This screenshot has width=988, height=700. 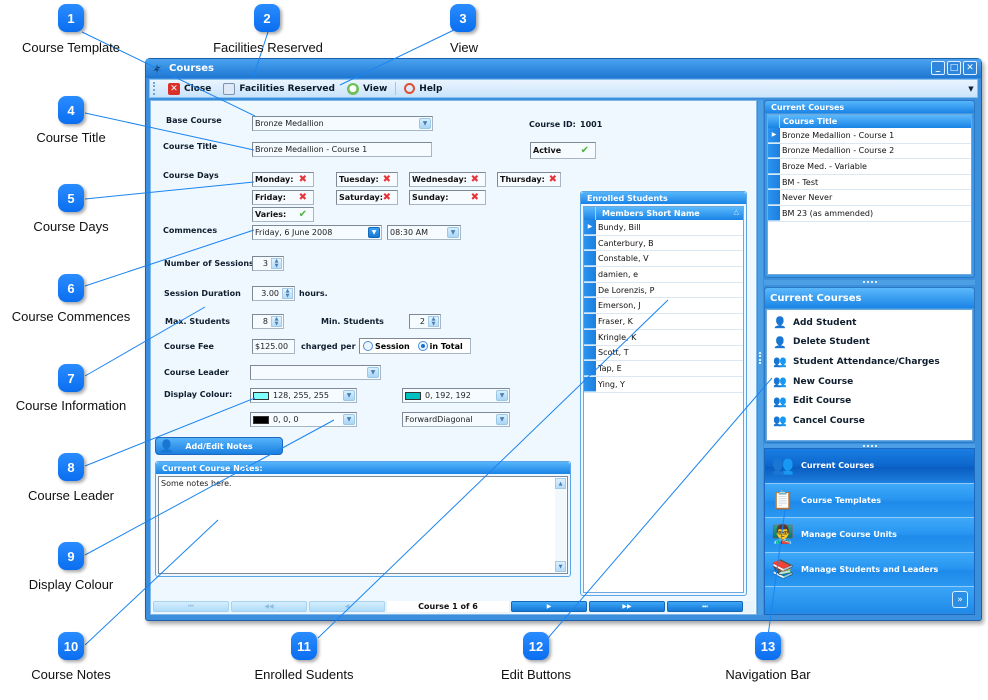 I want to click on commences-date-picker: Friday, 6 June 2008 ▼, so click(x=317, y=232).